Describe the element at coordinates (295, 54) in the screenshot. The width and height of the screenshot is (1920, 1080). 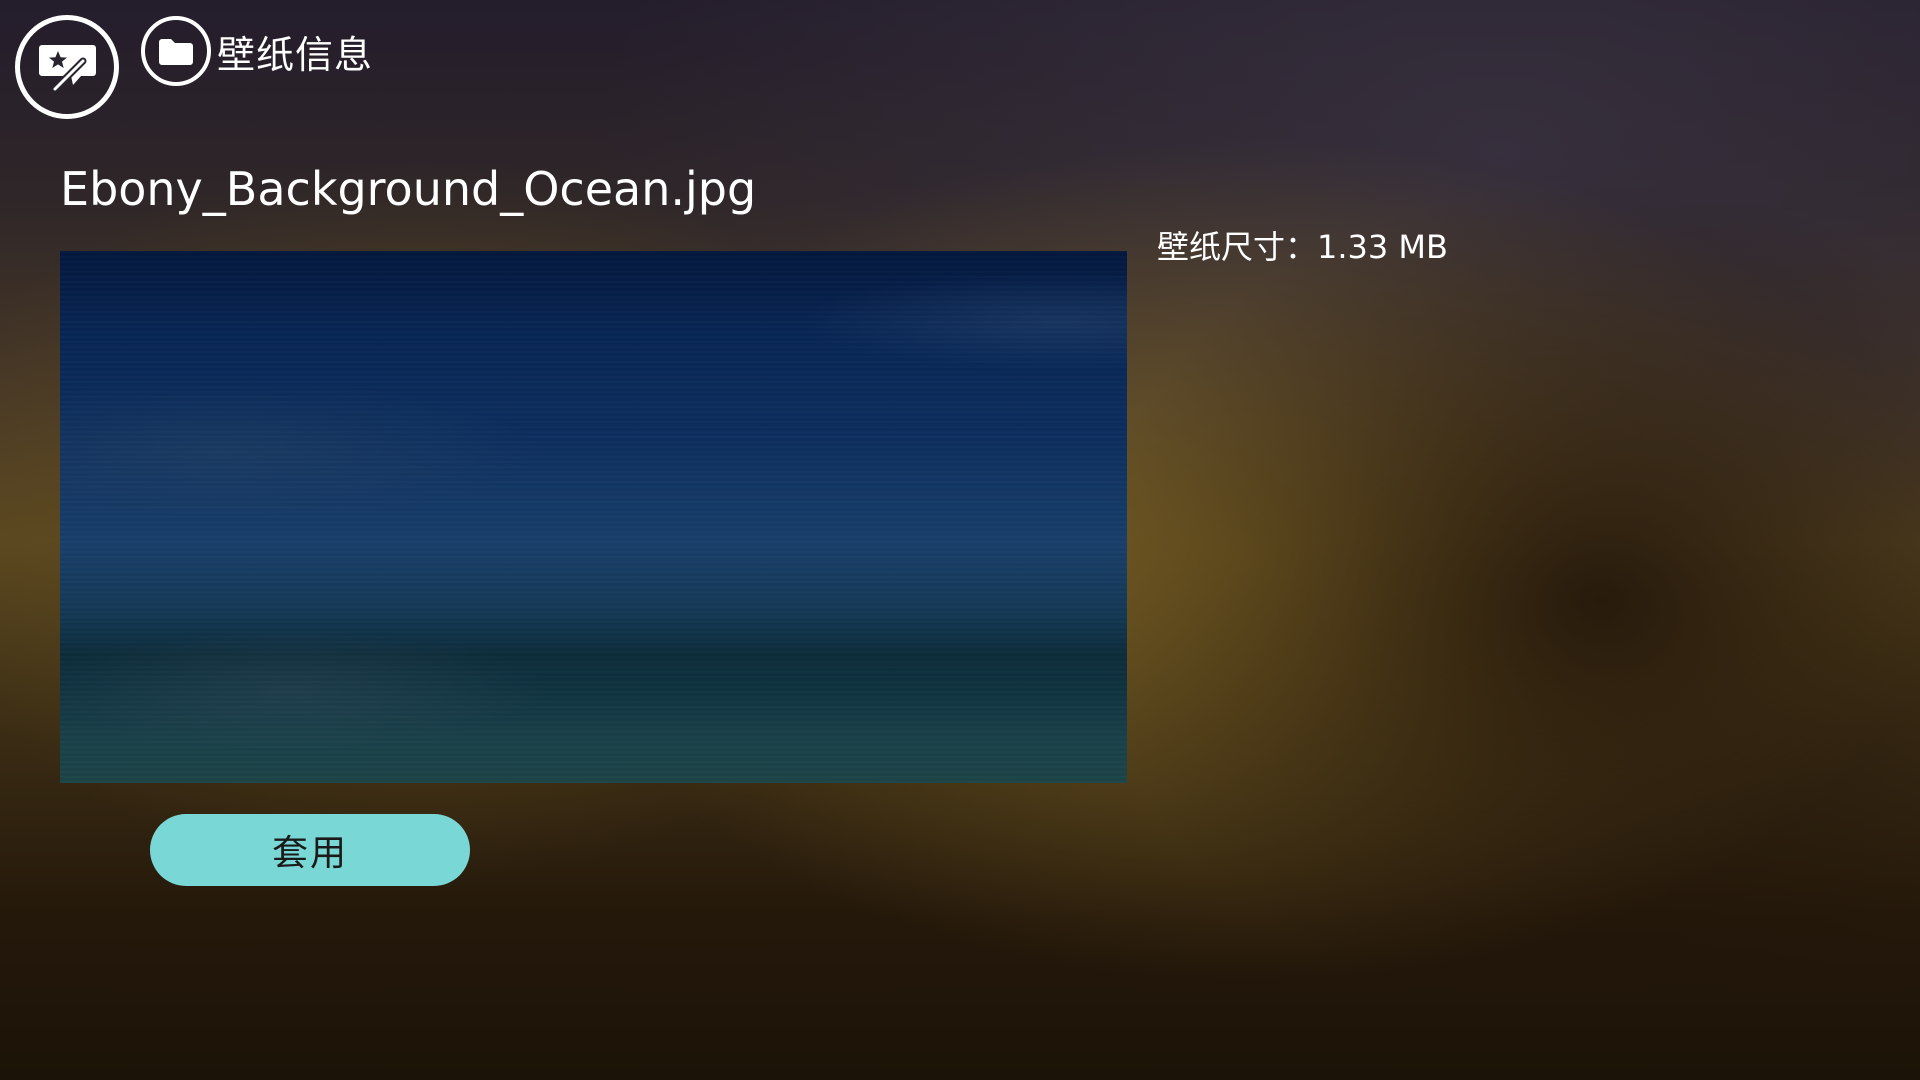
I see `page-title: 壁纸信息` at that location.